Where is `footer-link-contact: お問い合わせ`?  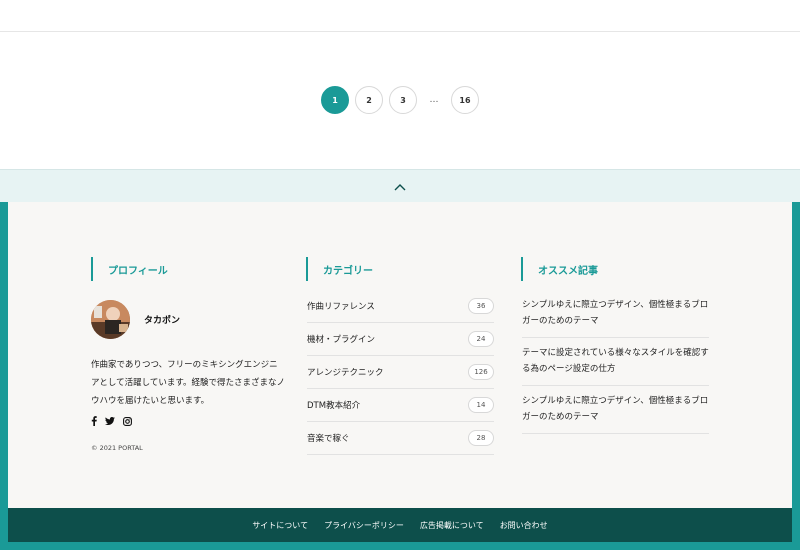
footer-link-contact: お問い合わせ is located at coordinates (524, 525).